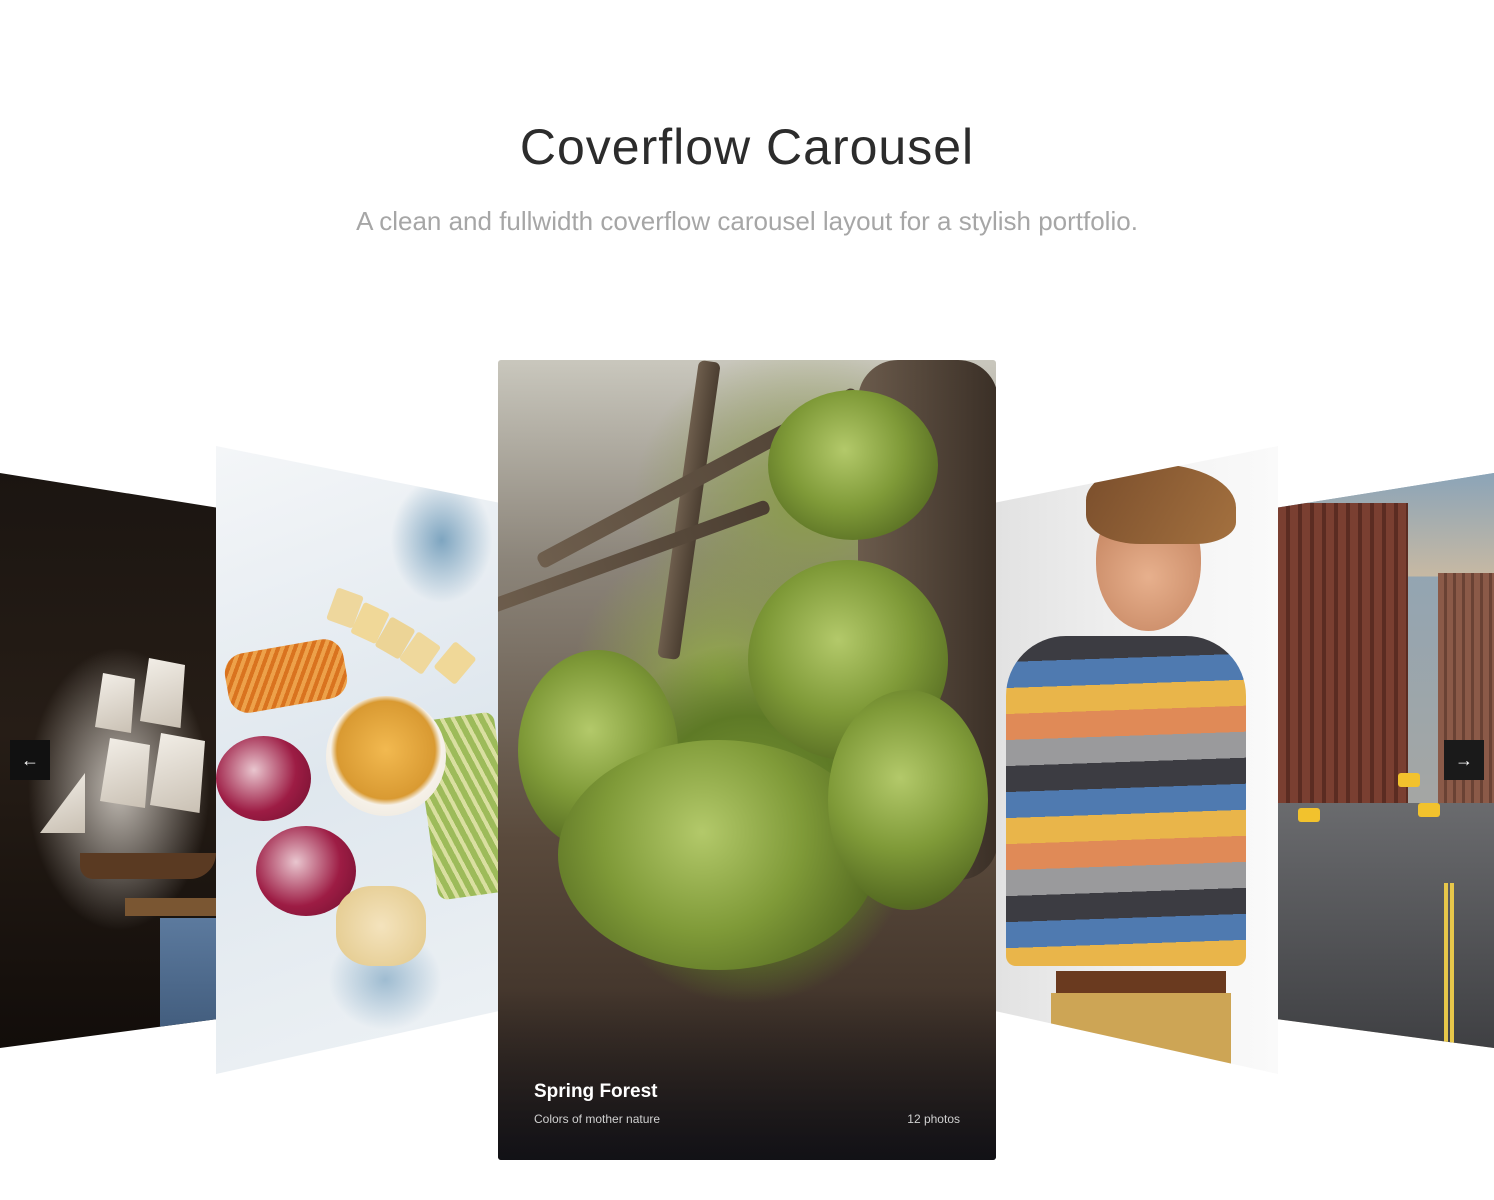 The width and height of the screenshot is (1494, 1200). What do you see at coordinates (1343, 658) in the screenshot?
I see `building-shape` at bounding box center [1343, 658].